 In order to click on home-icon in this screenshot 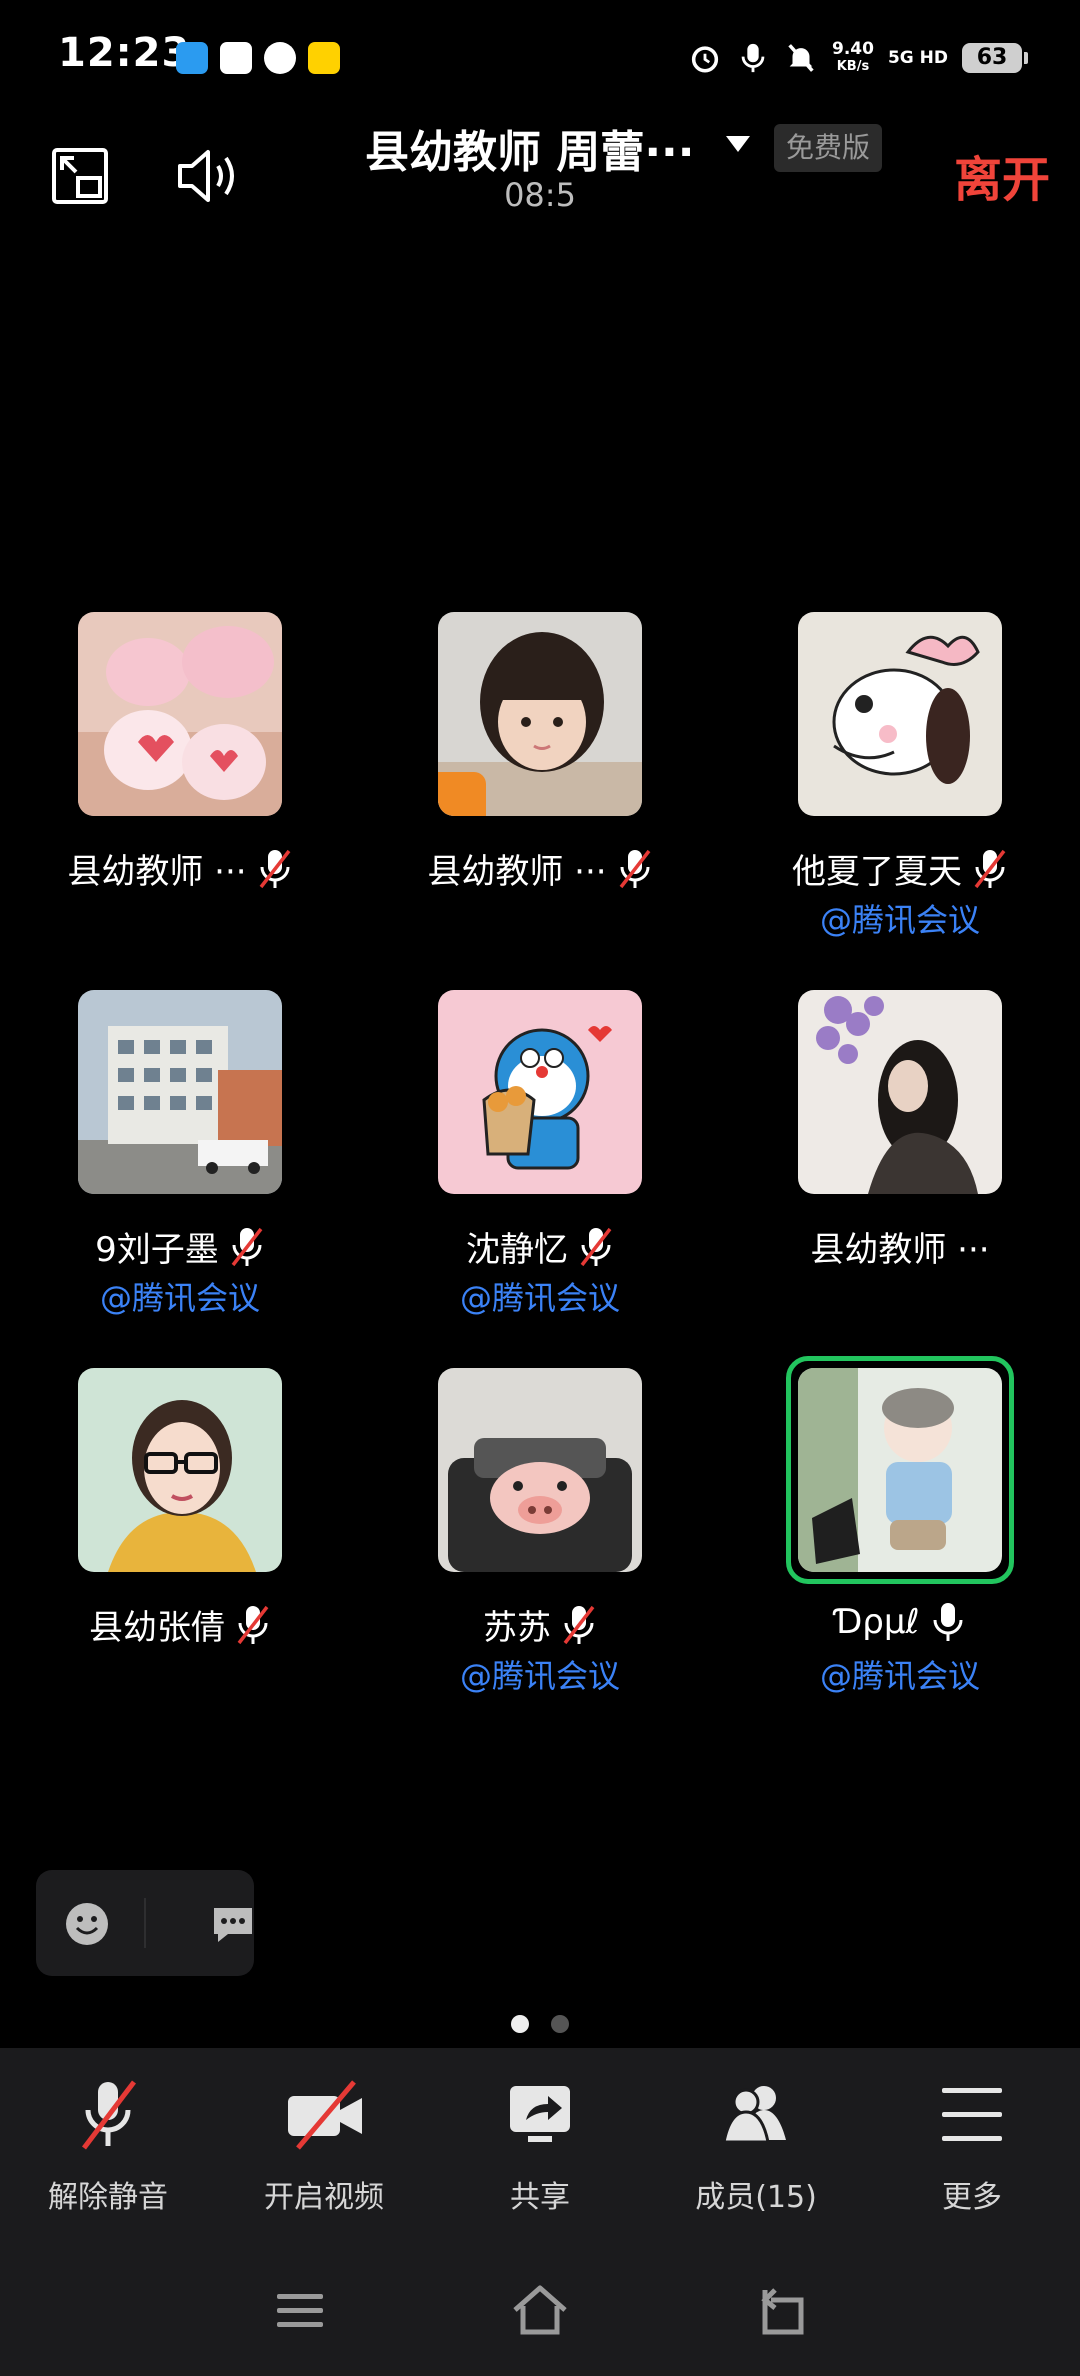, I will do `click(540, 2311)`.